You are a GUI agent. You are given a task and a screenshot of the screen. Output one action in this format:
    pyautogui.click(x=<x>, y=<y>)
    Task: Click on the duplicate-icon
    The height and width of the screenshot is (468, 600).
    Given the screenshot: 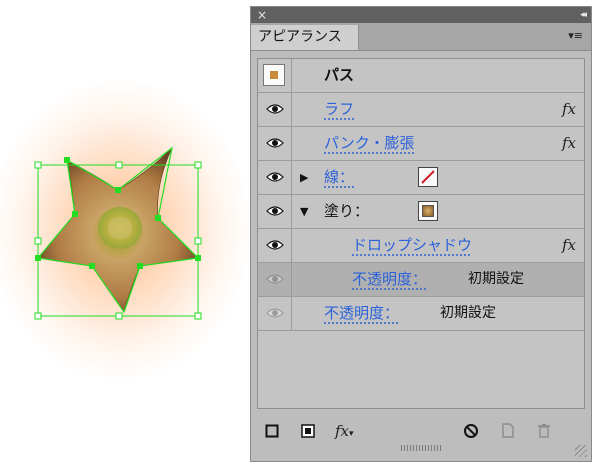 What is the action you would take?
    pyautogui.click(x=508, y=430)
    